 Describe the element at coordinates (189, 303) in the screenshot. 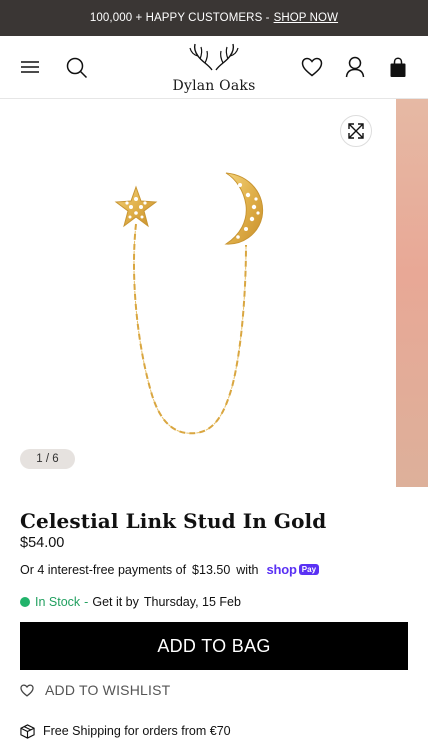

I see `earring-illustration` at that location.